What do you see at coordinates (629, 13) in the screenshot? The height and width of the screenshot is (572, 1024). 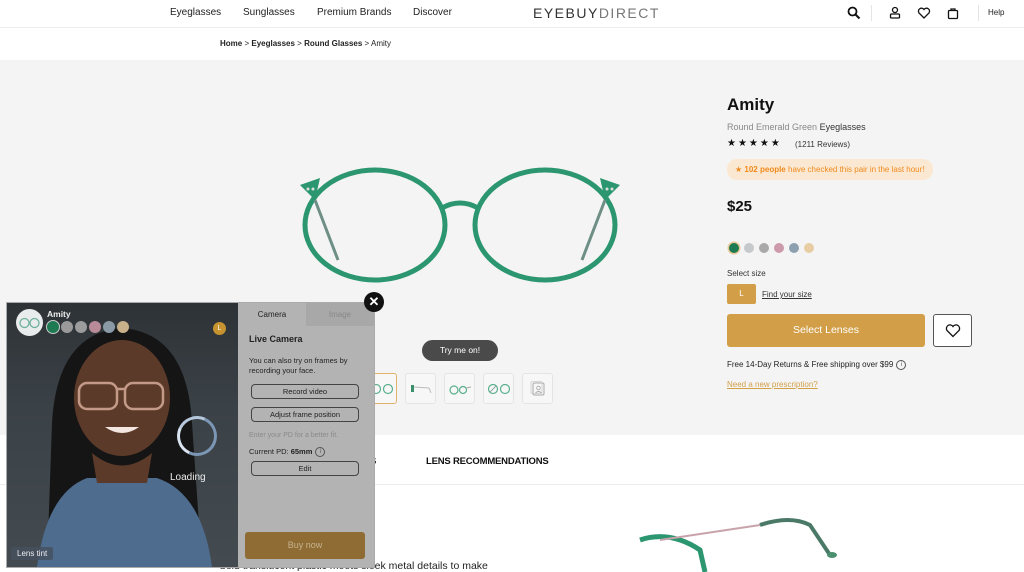 I see `logo-light: DIRECT` at bounding box center [629, 13].